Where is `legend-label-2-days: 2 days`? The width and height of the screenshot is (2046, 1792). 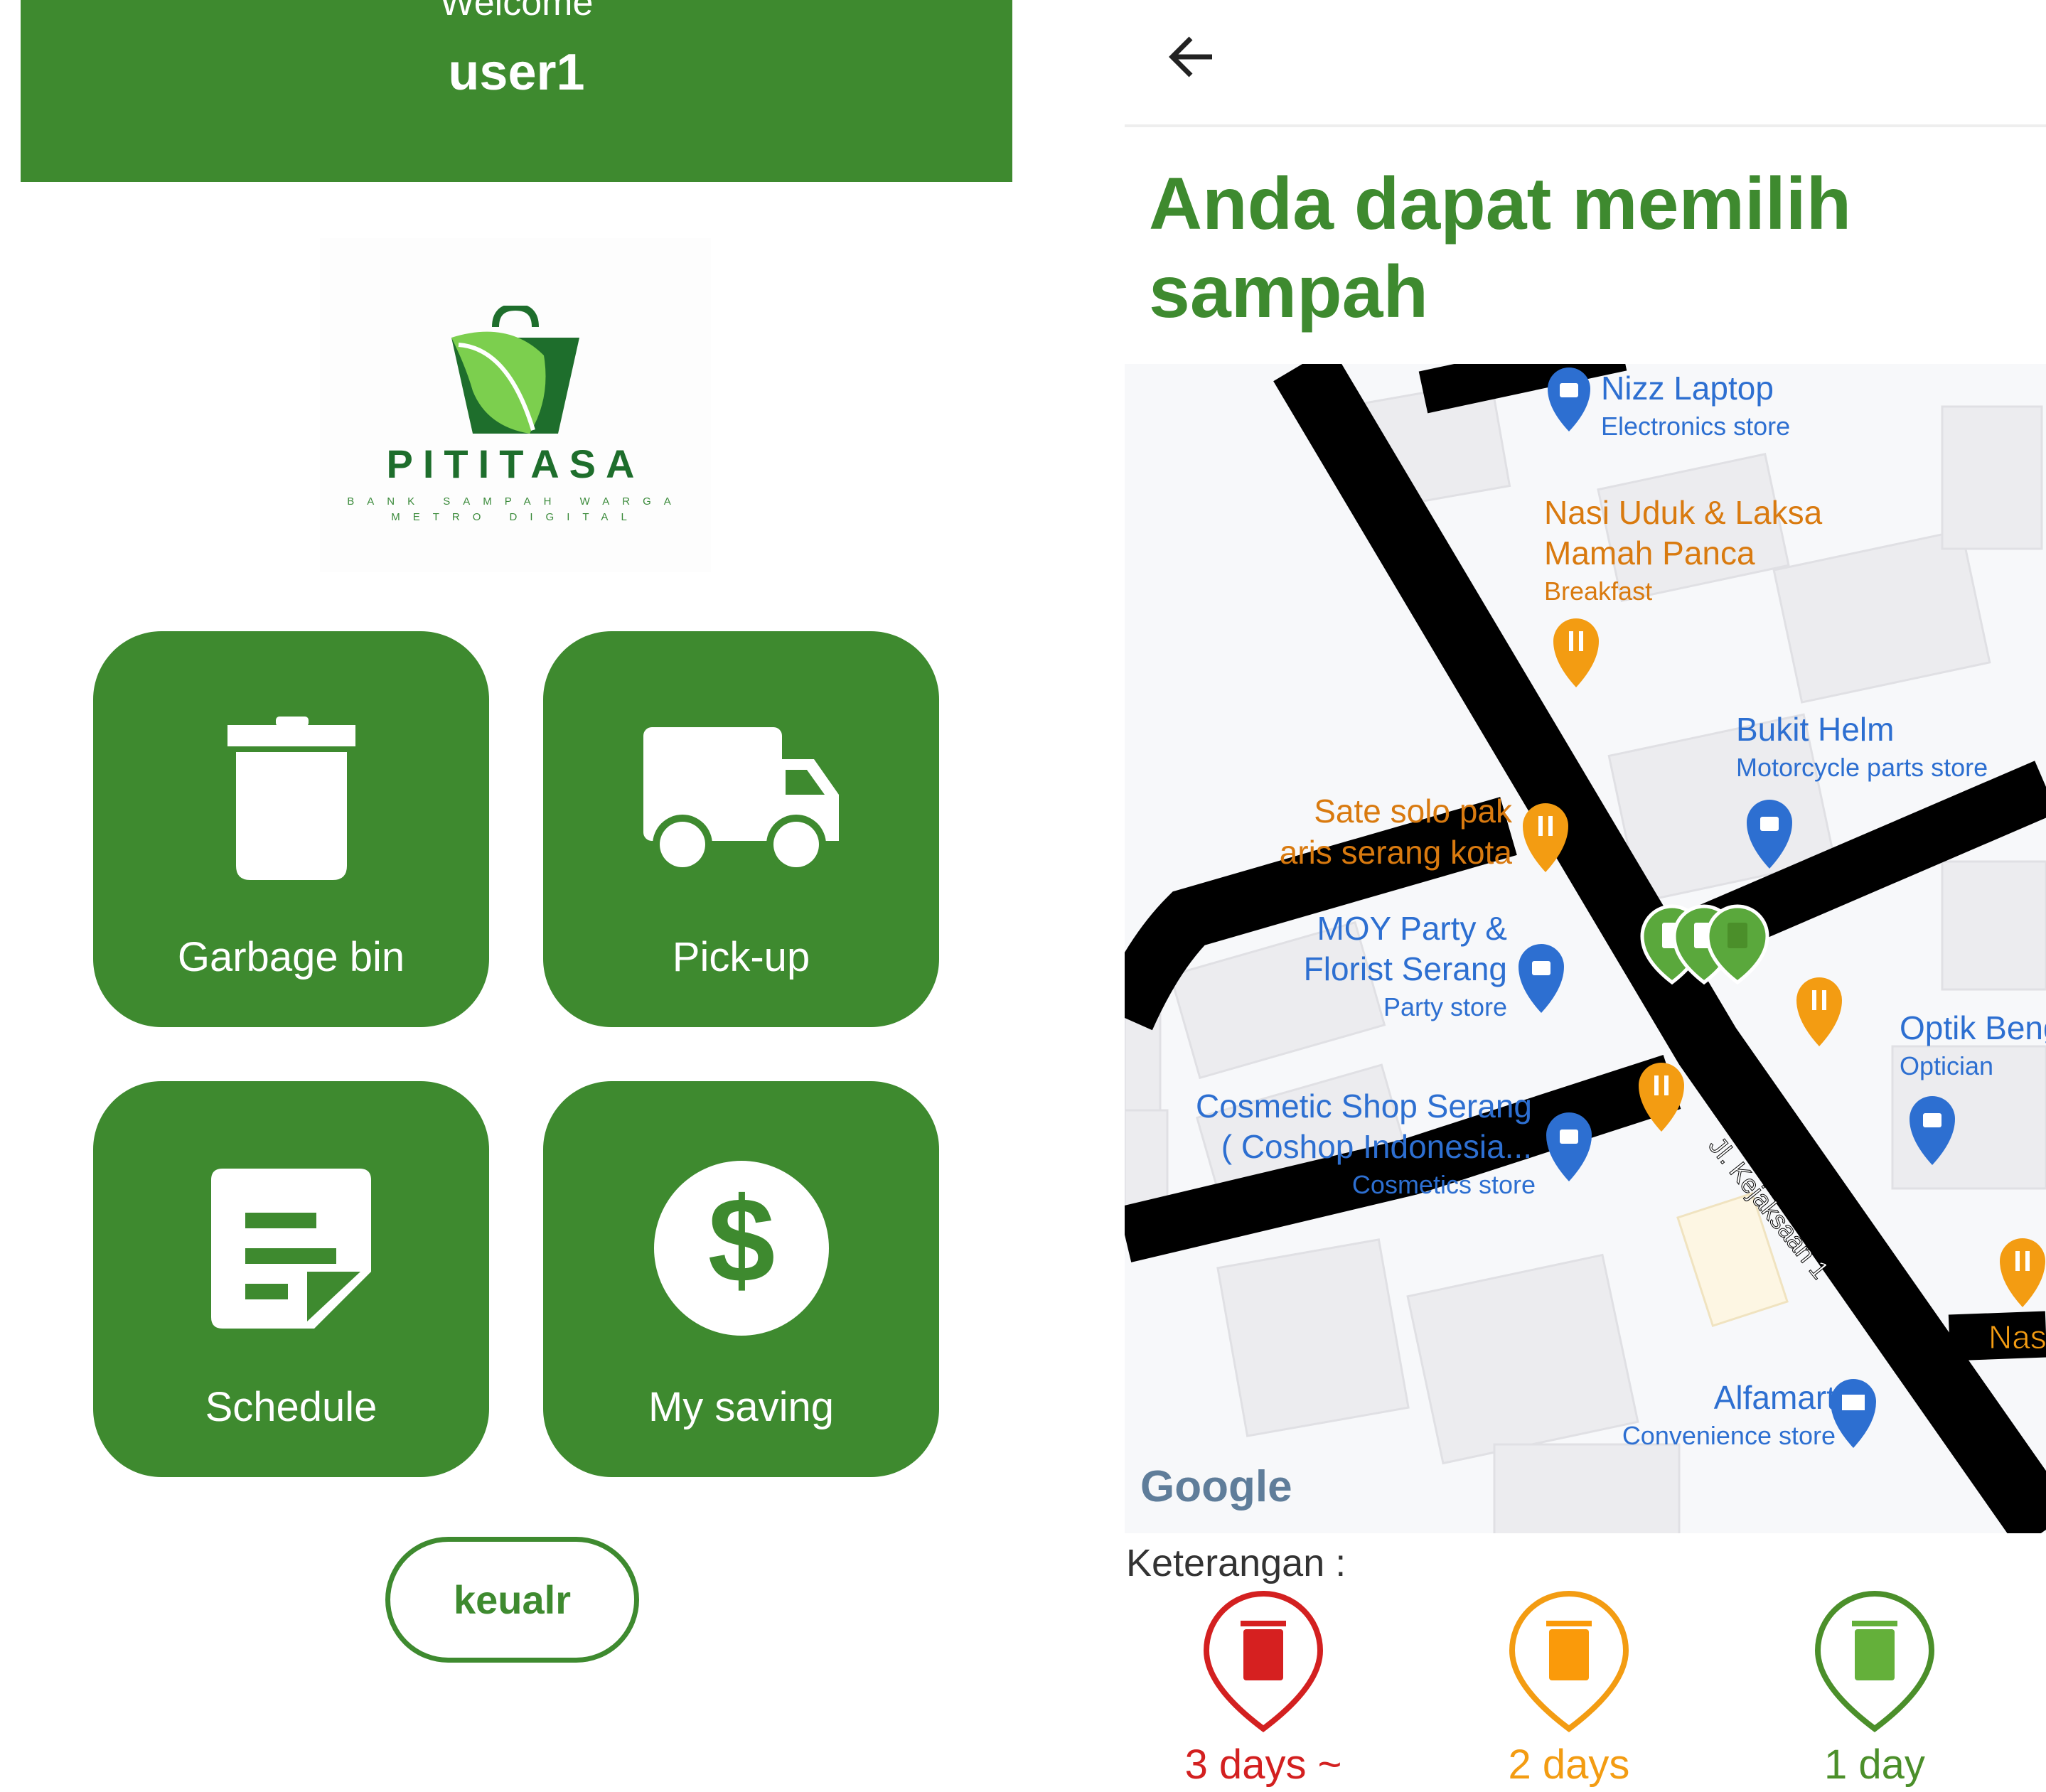
legend-label-2-days: 2 days is located at coordinates (1569, 1765).